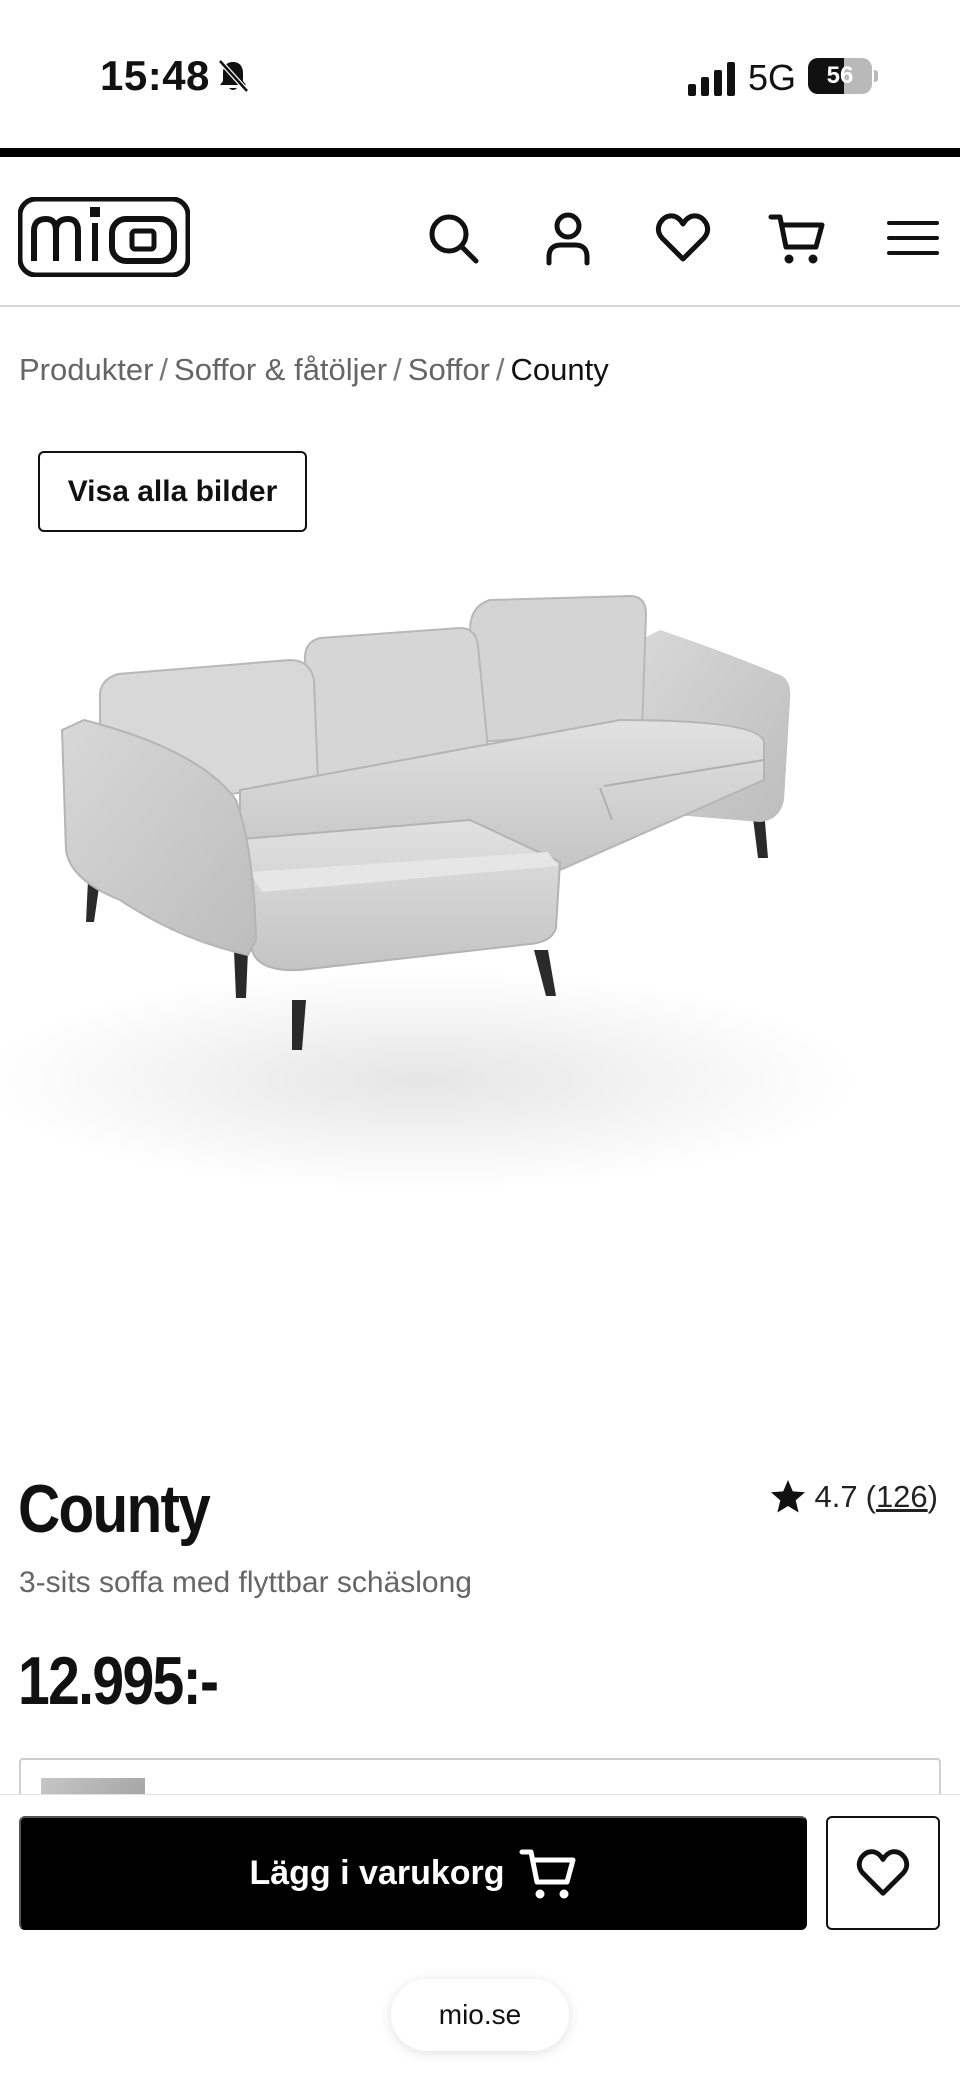 The image size is (960, 2087). I want to click on search-icon, so click(453, 238).